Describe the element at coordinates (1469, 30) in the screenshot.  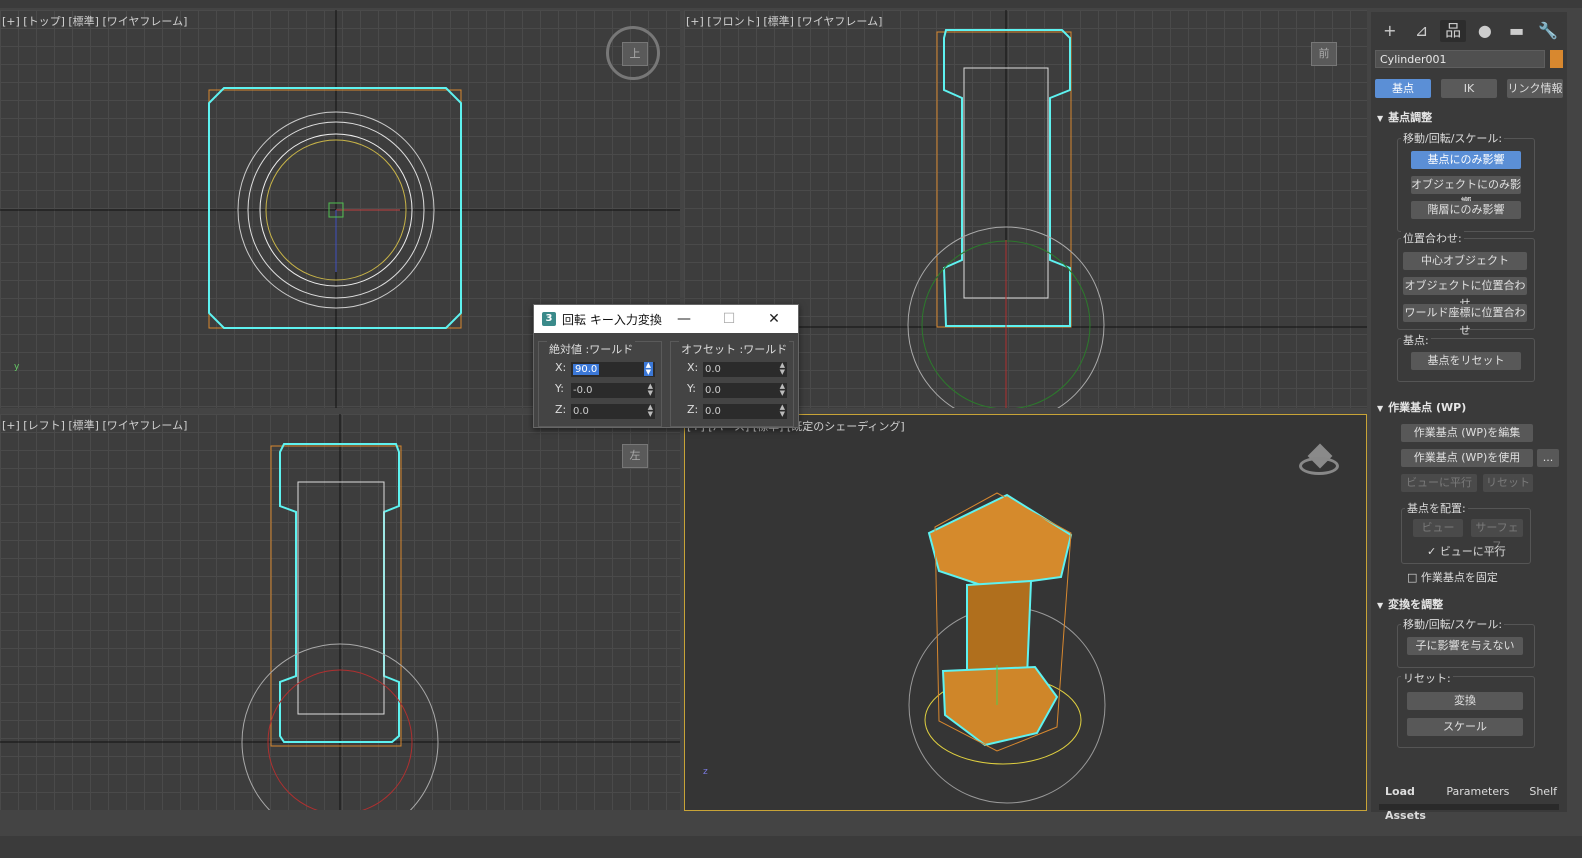
I see `command-panel-tabs: + ⊿ 品 ● ▬ 🔧` at that location.